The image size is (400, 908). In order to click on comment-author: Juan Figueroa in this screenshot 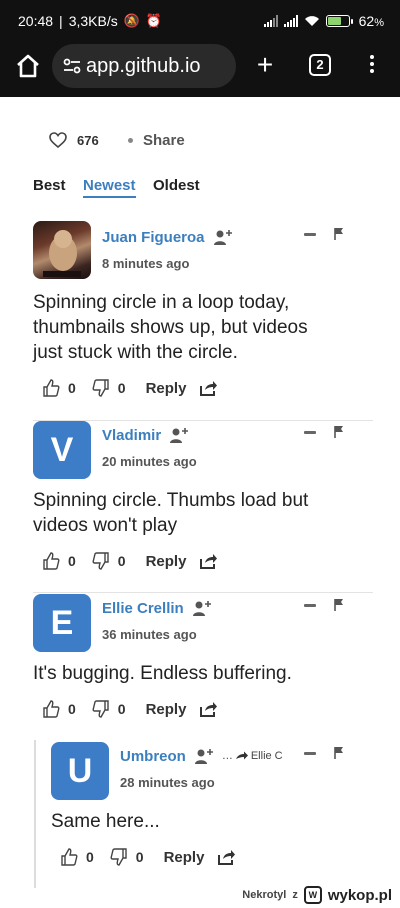, I will do `click(153, 237)`.